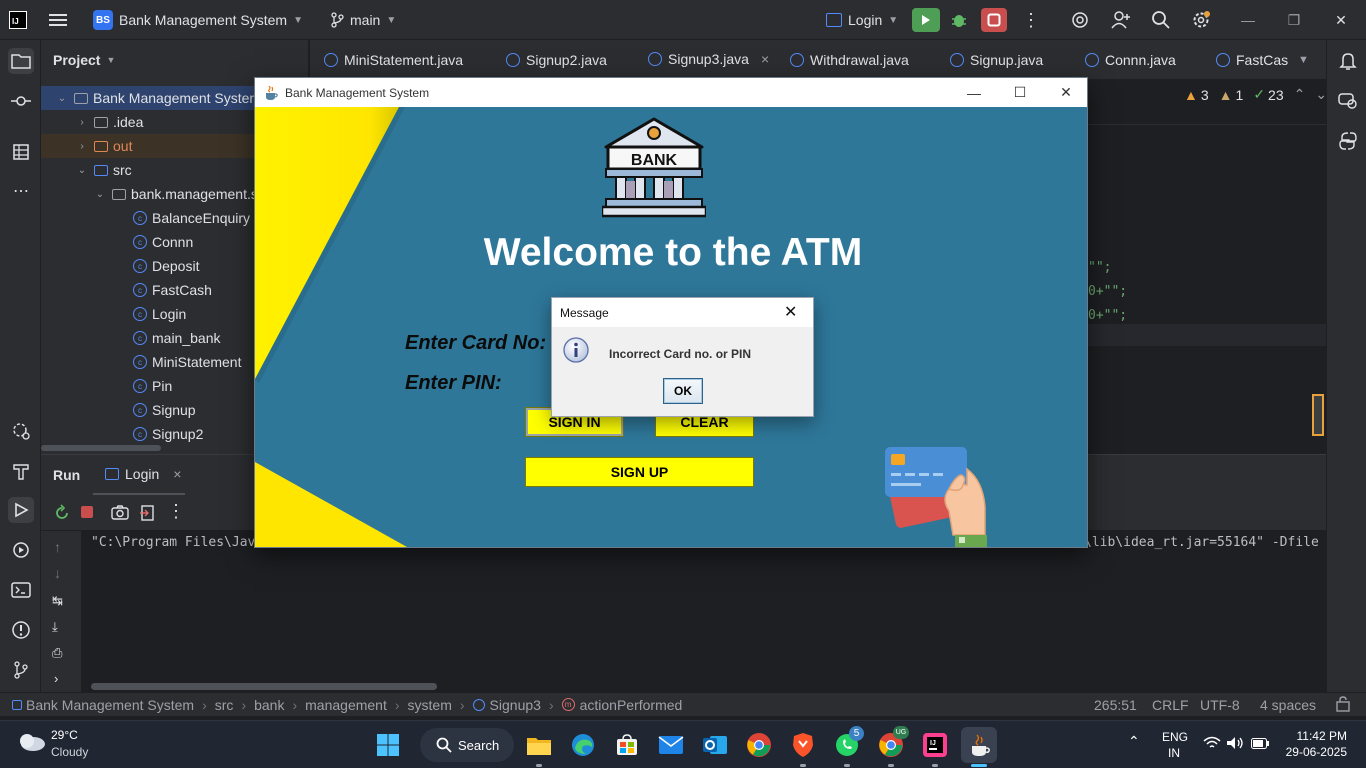 This screenshot has width=1366, height=768. What do you see at coordinates (862, 20) in the screenshot?
I see `run-config-selector: Login ▼` at bounding box center [862, 20].